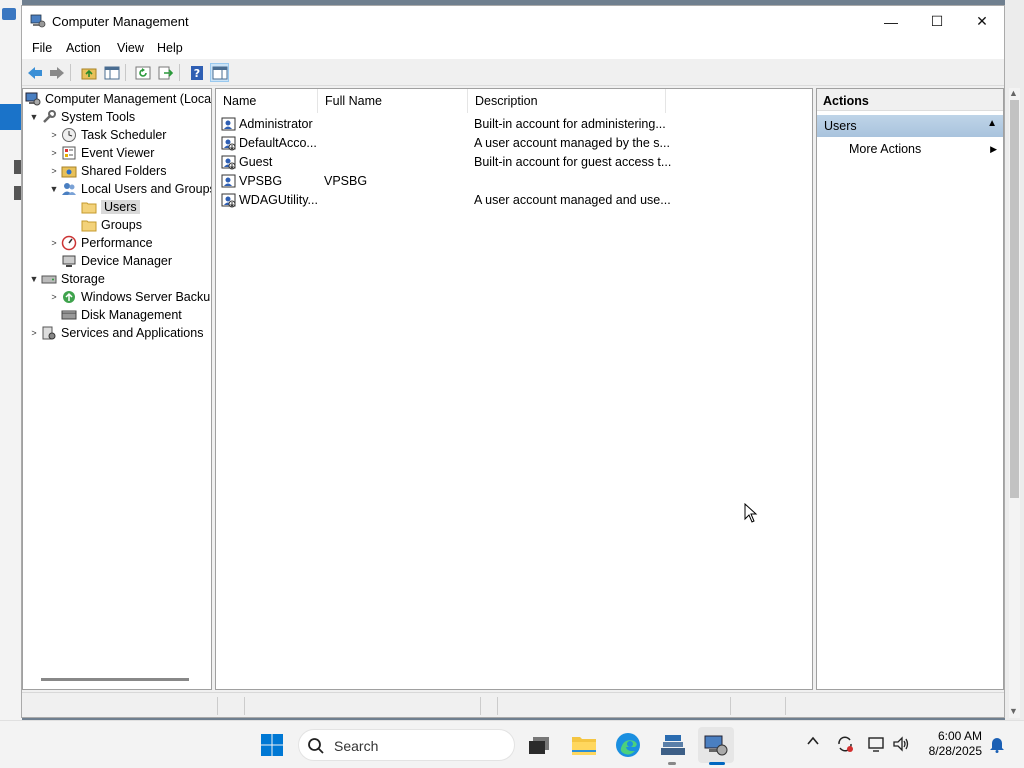  Describe the element at coordinates (106, 135) in the screenshot. I see `tree-node-task-scheduler: > Task Scheduler` at that location.